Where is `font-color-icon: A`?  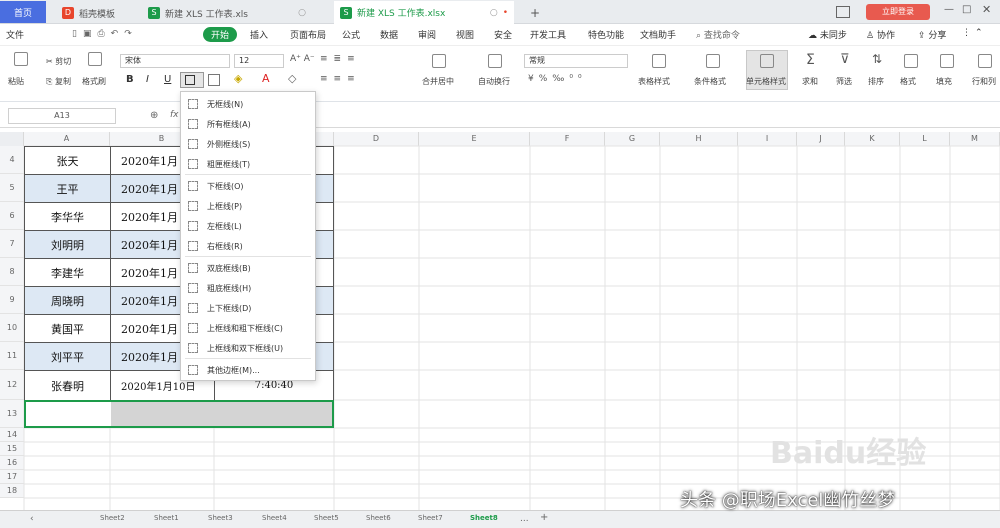
font-color-icon: A is located at coordinates (266, 78).